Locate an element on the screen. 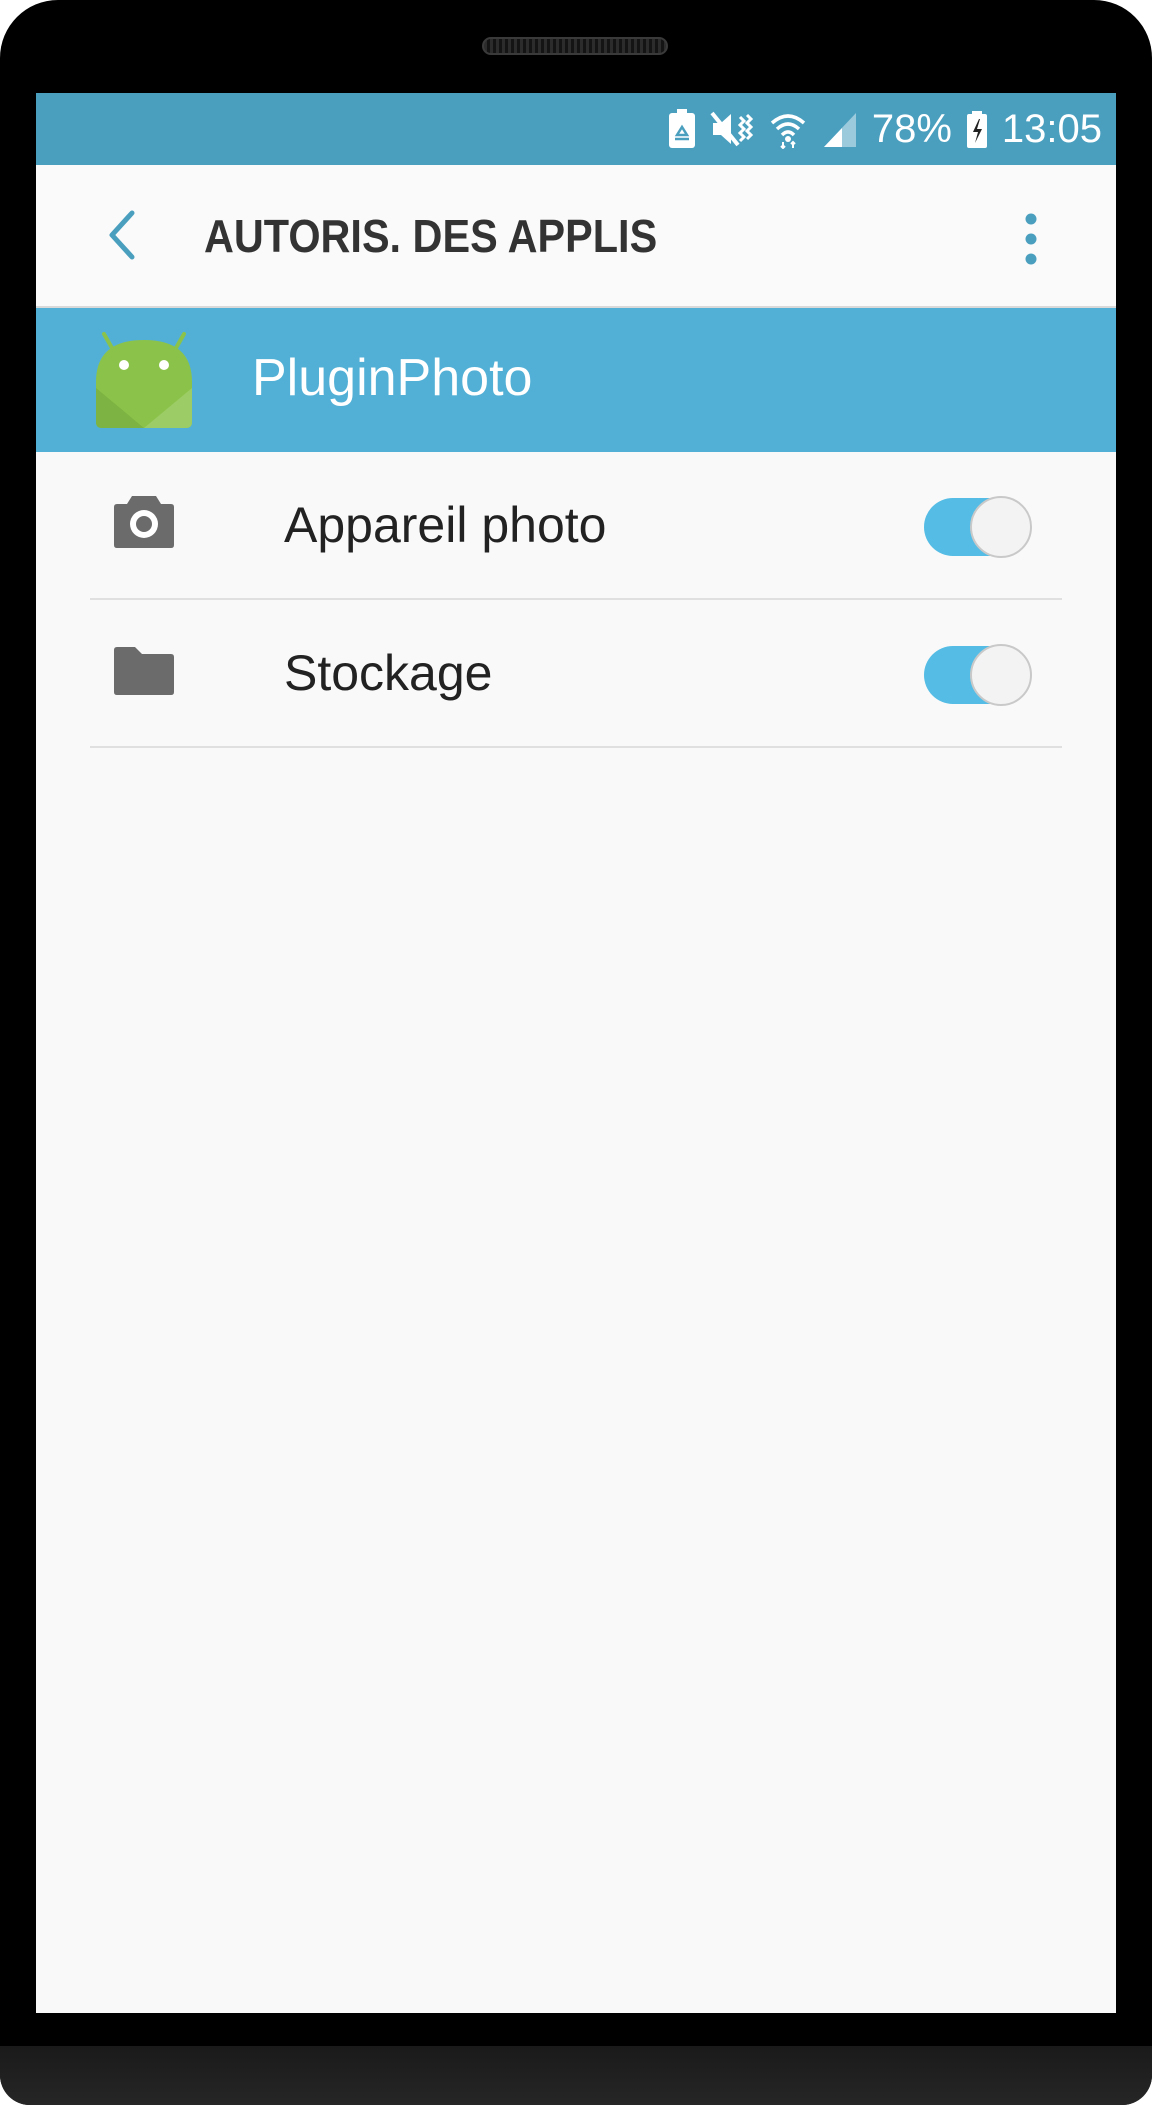 Image resolution: width=1152 pixels, height=2105 pixels. chevron-left-icon is located at coordinates (122, 235).